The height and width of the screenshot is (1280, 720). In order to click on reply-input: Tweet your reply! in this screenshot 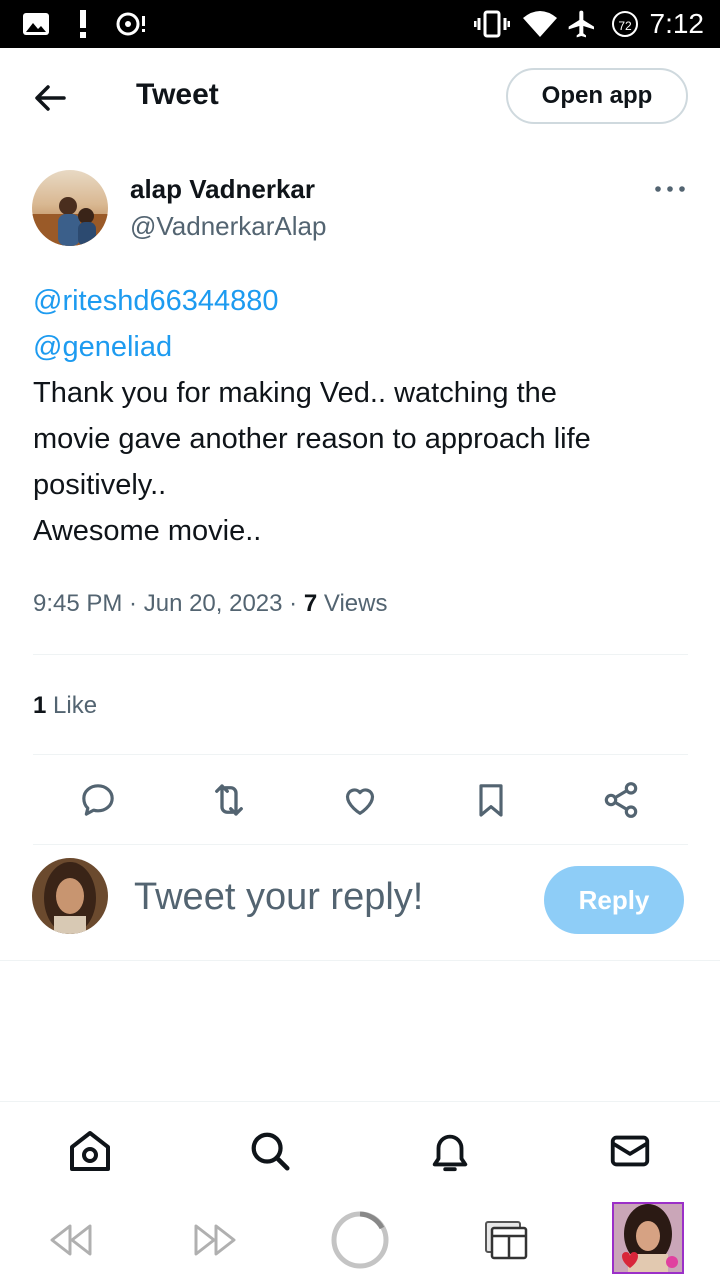, I will do `click(278, 897)`.